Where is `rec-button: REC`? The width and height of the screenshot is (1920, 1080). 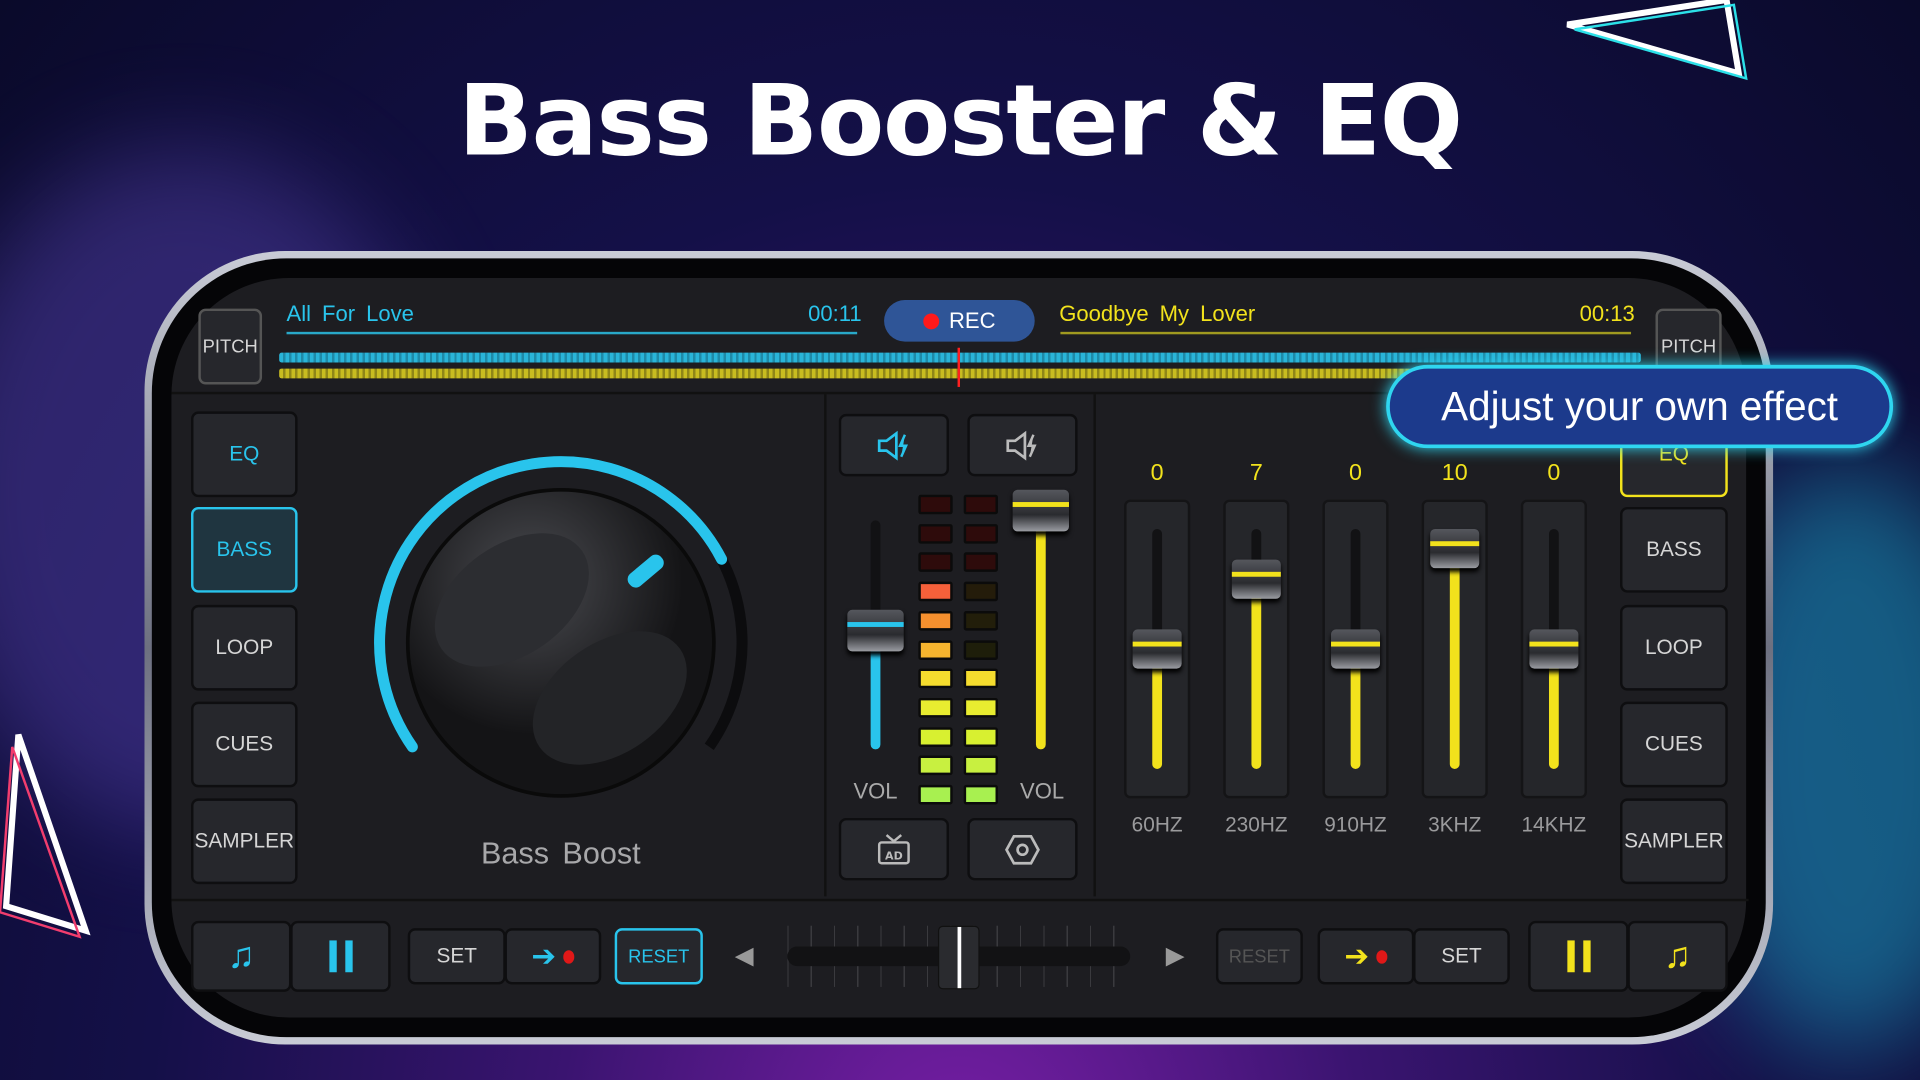 rec-button: REC is located at coordinates (959, 321).